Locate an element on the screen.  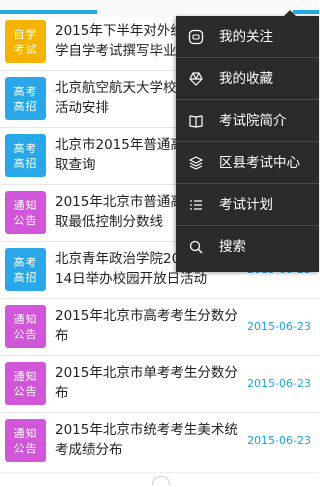
category-badge: 自学 考试 is located at coordinates (25, 41).